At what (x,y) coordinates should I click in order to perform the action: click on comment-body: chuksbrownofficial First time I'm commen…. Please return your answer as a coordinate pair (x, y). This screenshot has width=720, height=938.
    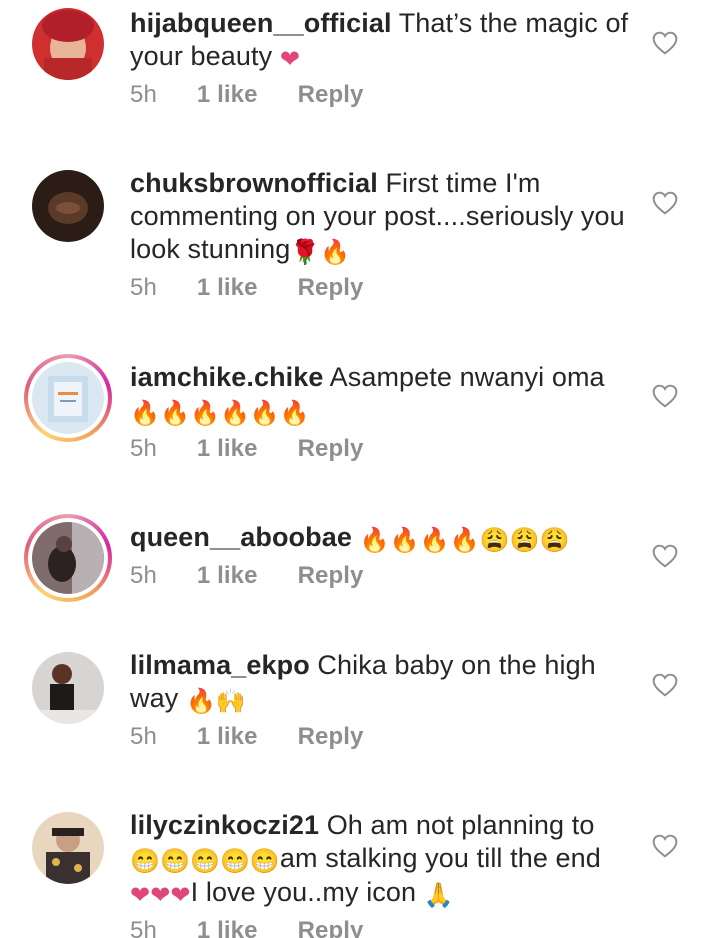
    Looking at the image, I should click on (385, 235).